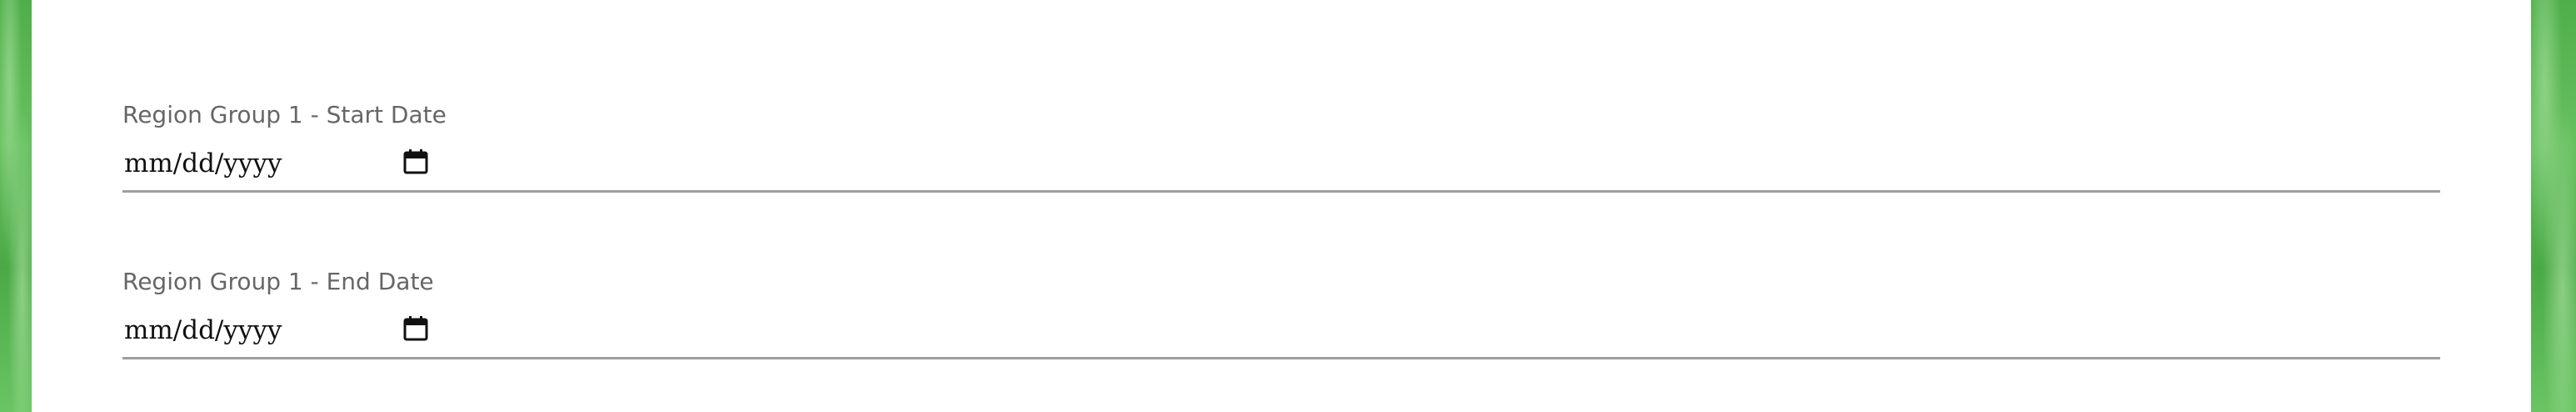 This screenshot has width=2576, height=412. Describe the element at coordinates (2553, 206) in the screenshot. I see `right-green-background` at that location.